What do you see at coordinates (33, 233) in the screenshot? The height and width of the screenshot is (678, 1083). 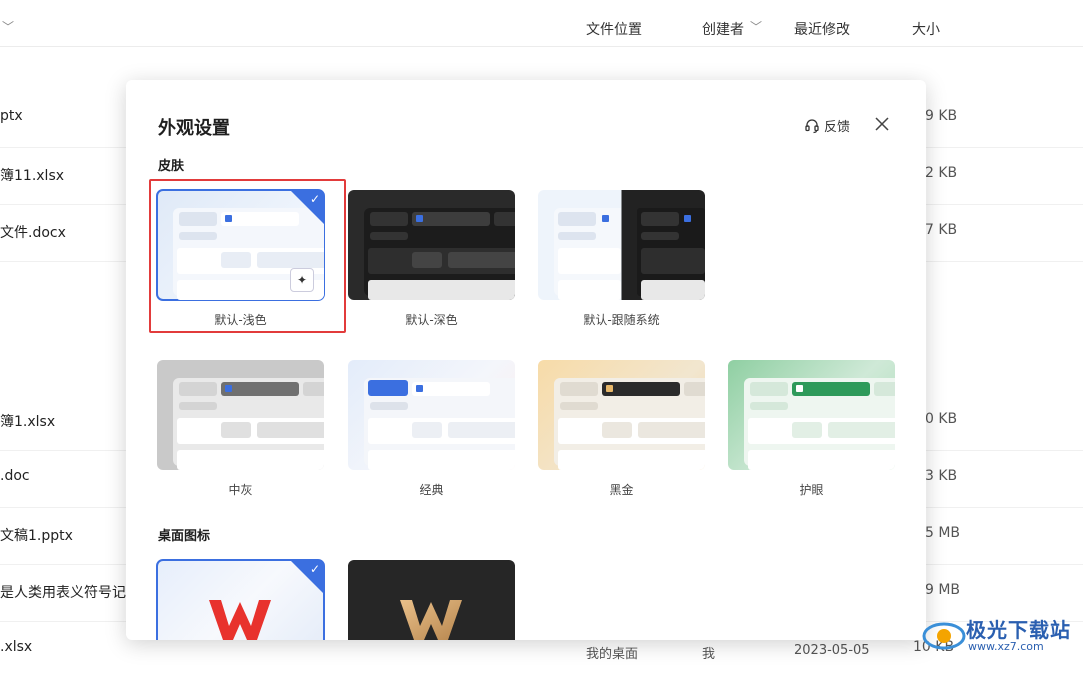 I see `file-name: 文件.docx` at bounding box center [33, 233].